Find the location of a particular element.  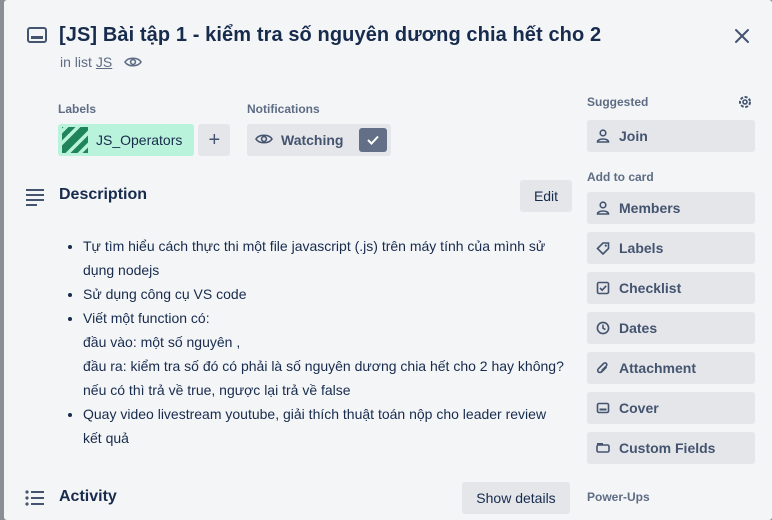

description-icon is located at coordinates (35, 198).